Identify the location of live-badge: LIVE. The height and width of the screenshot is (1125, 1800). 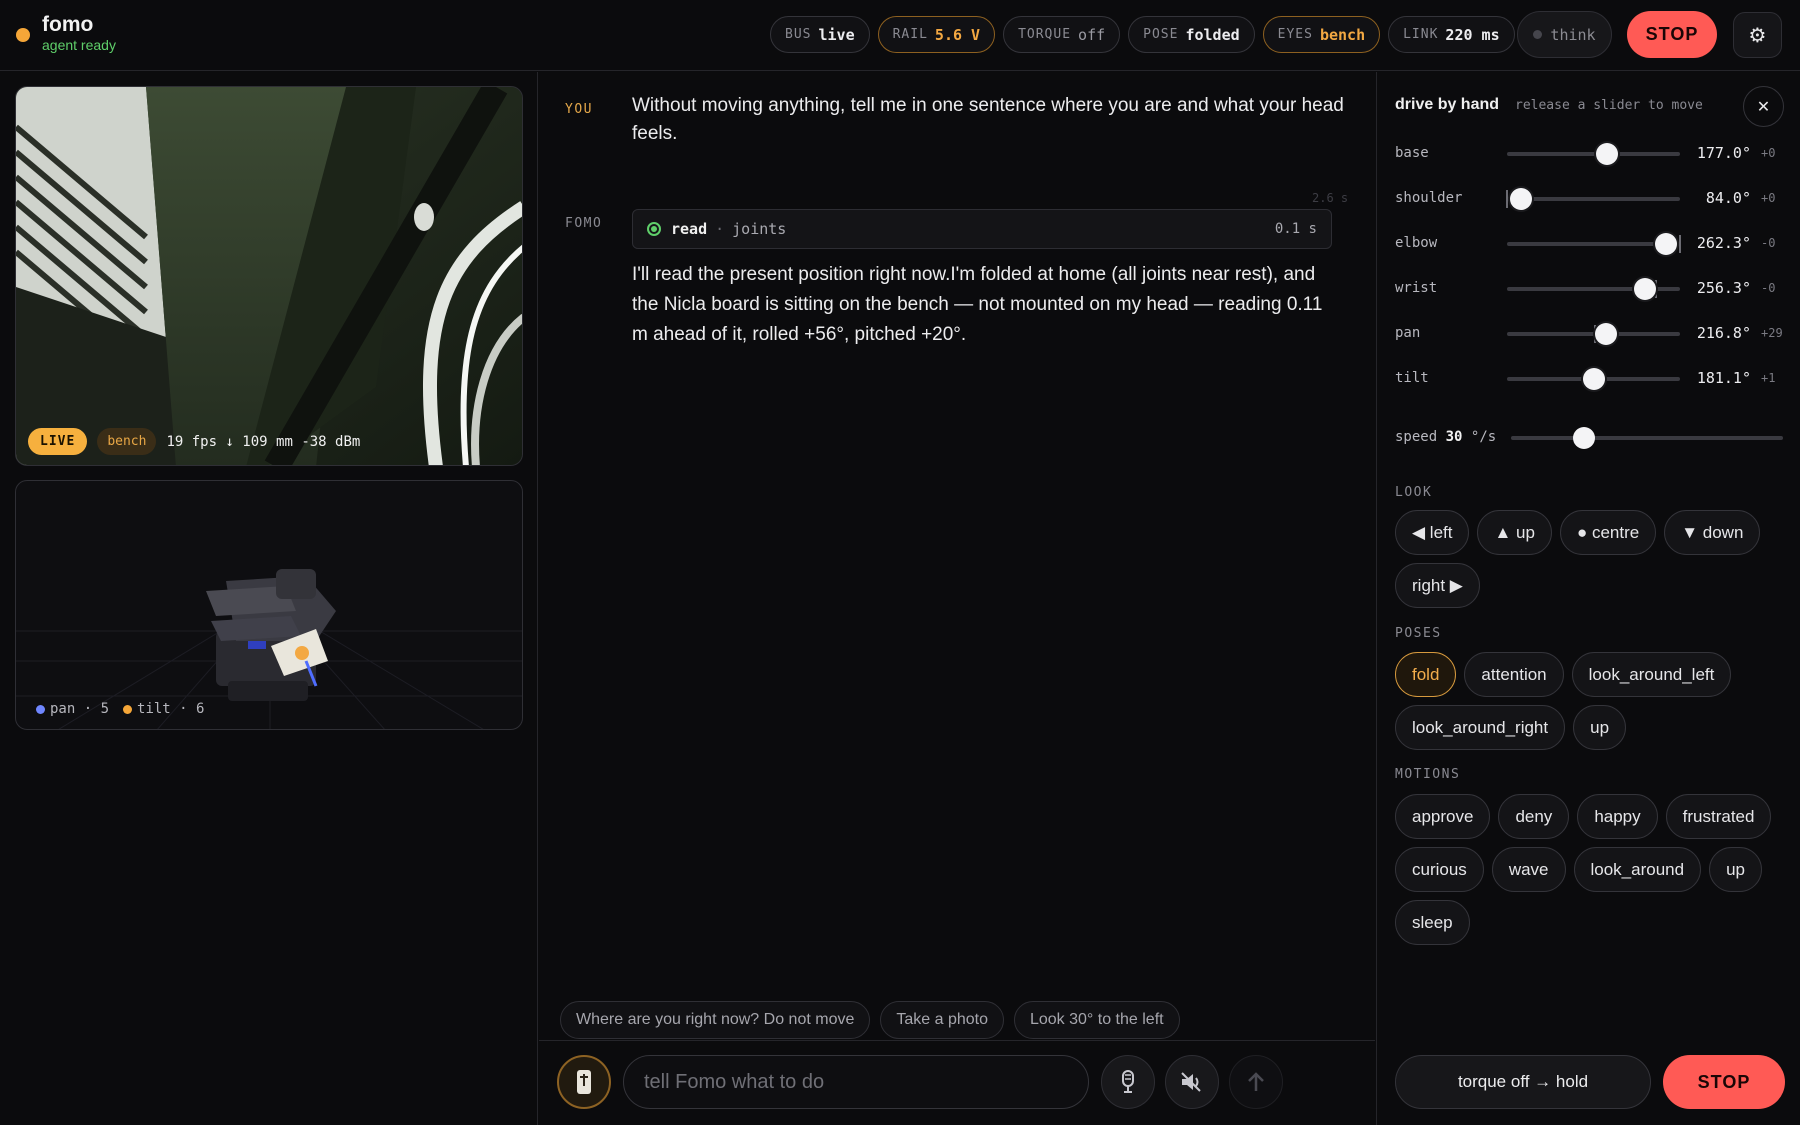
(58, 441).